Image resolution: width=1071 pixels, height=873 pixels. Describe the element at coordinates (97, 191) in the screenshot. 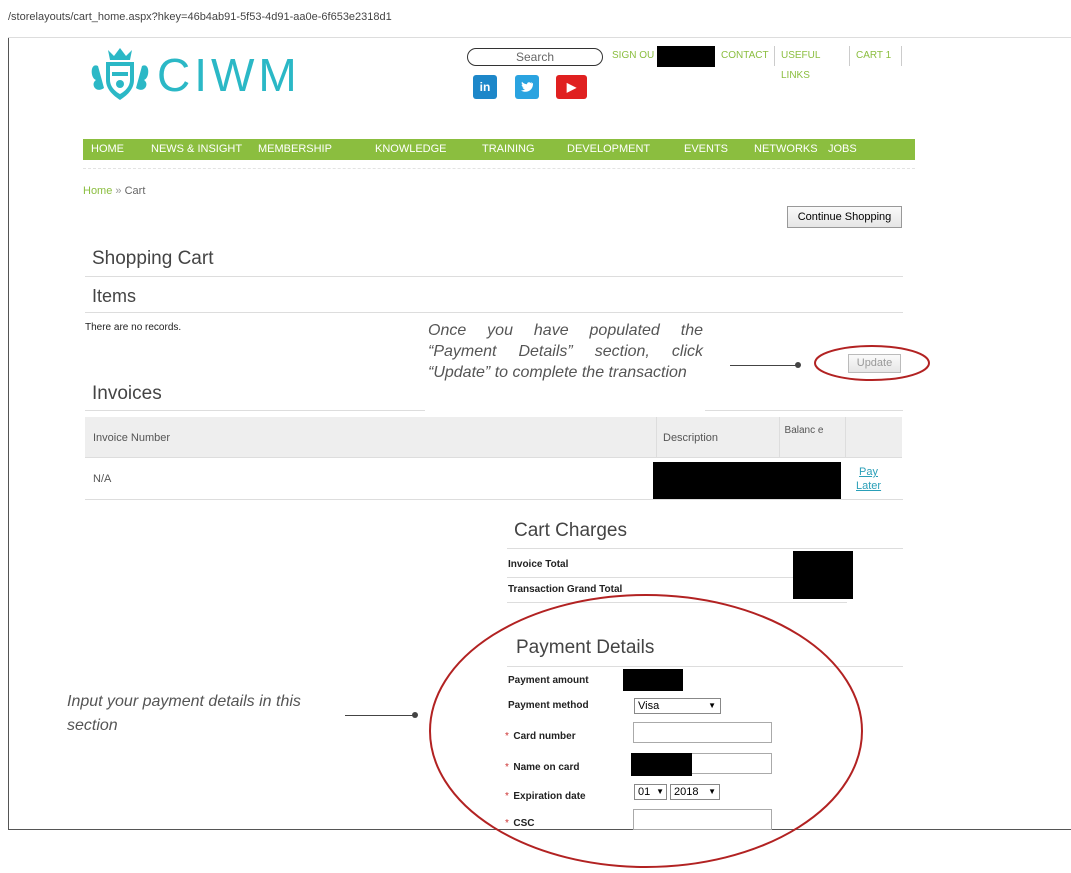

I see `breadcrumb-home: Home` at that location.